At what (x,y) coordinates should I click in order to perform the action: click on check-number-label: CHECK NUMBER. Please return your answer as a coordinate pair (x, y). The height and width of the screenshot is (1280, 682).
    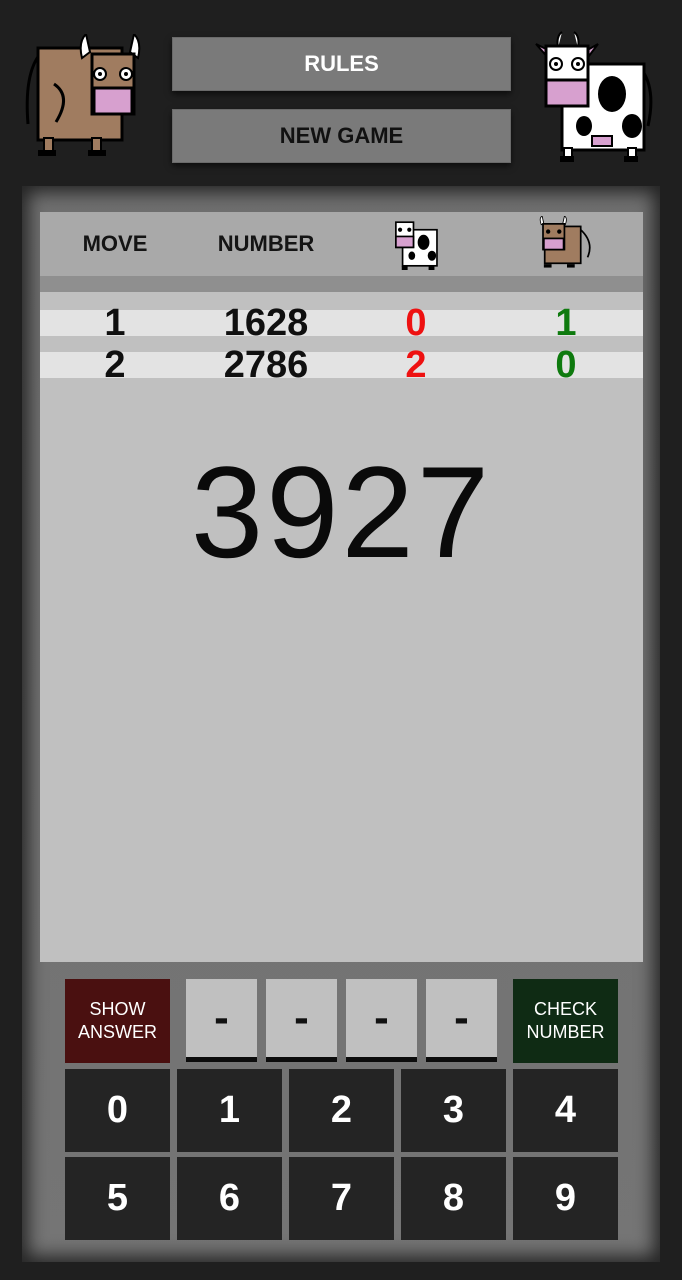
    Looking at the image, I should click on (565, 1020).